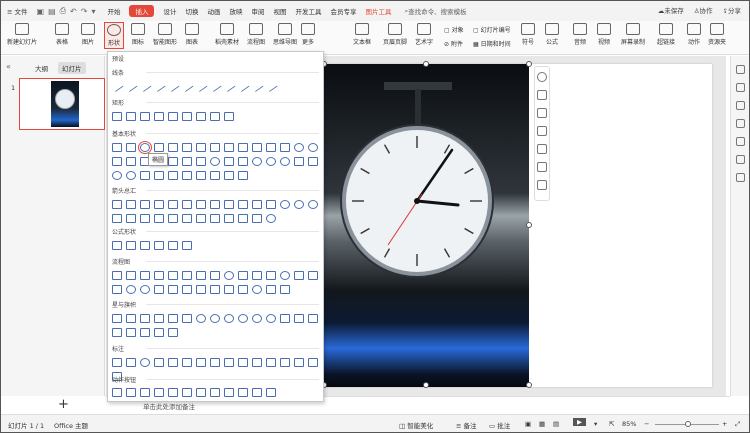  Describe the element at coordinates (257, 318) in the screenshot. I see `star24-shape` at that location.